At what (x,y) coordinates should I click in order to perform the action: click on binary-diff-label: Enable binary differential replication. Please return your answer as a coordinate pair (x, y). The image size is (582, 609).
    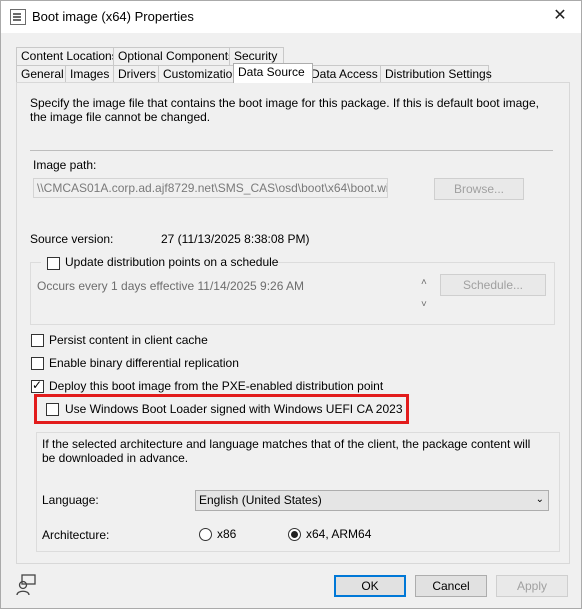
    Looking at the image, I should click on (144, 363).